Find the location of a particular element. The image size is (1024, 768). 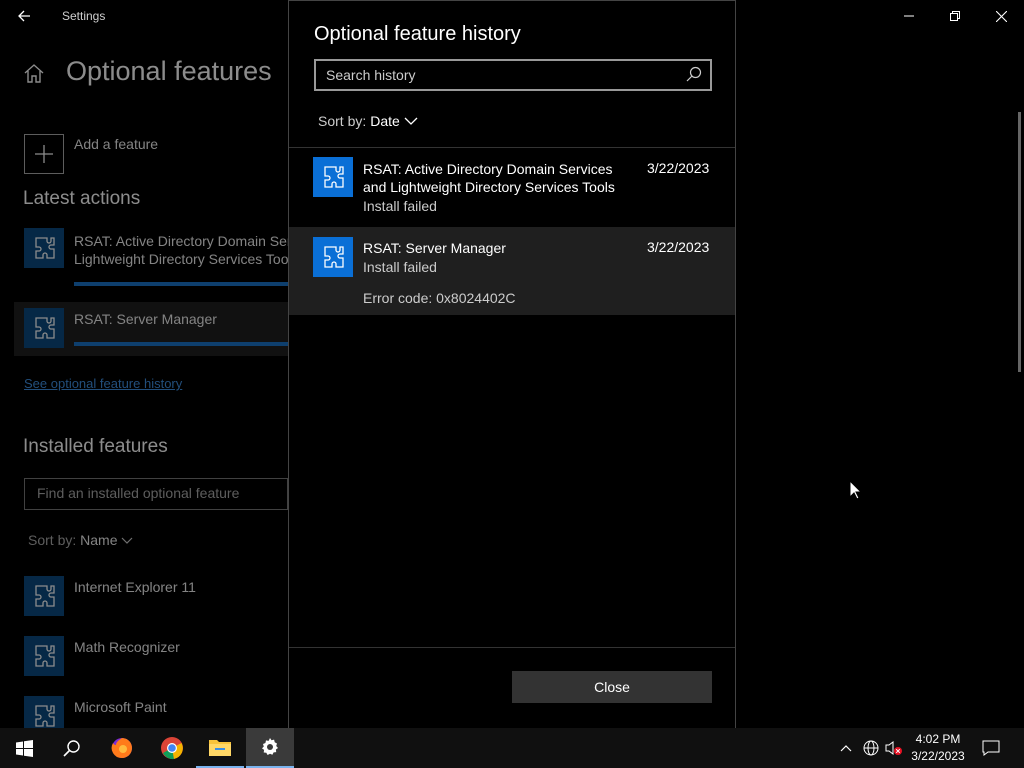

minimize-icon is located at coordinates (909, 16).